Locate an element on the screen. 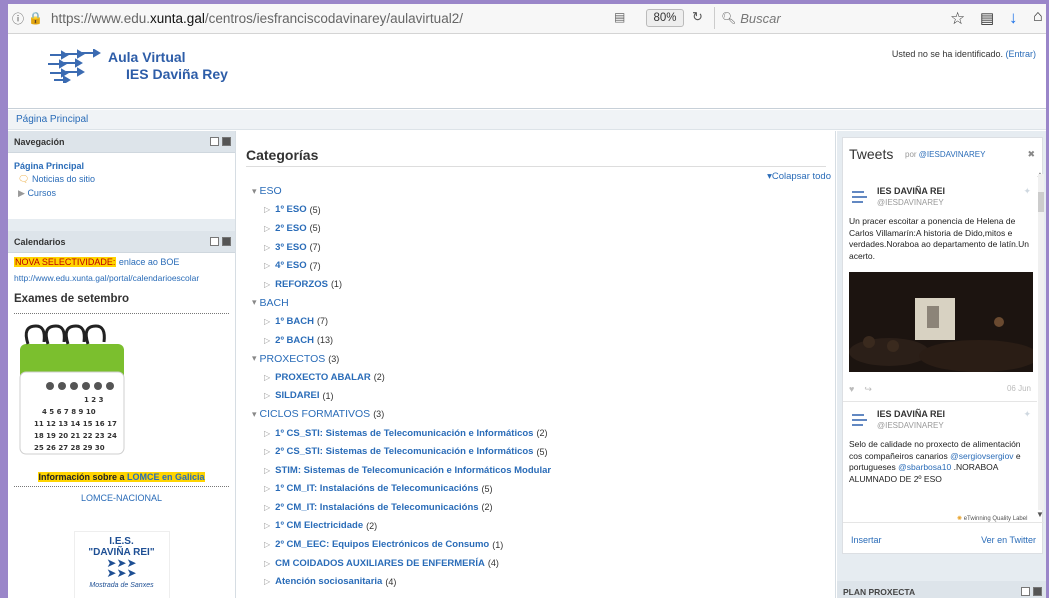  etwinning-badge: ✺ eTwinning Quality Label is located at coordinates (992, 518).